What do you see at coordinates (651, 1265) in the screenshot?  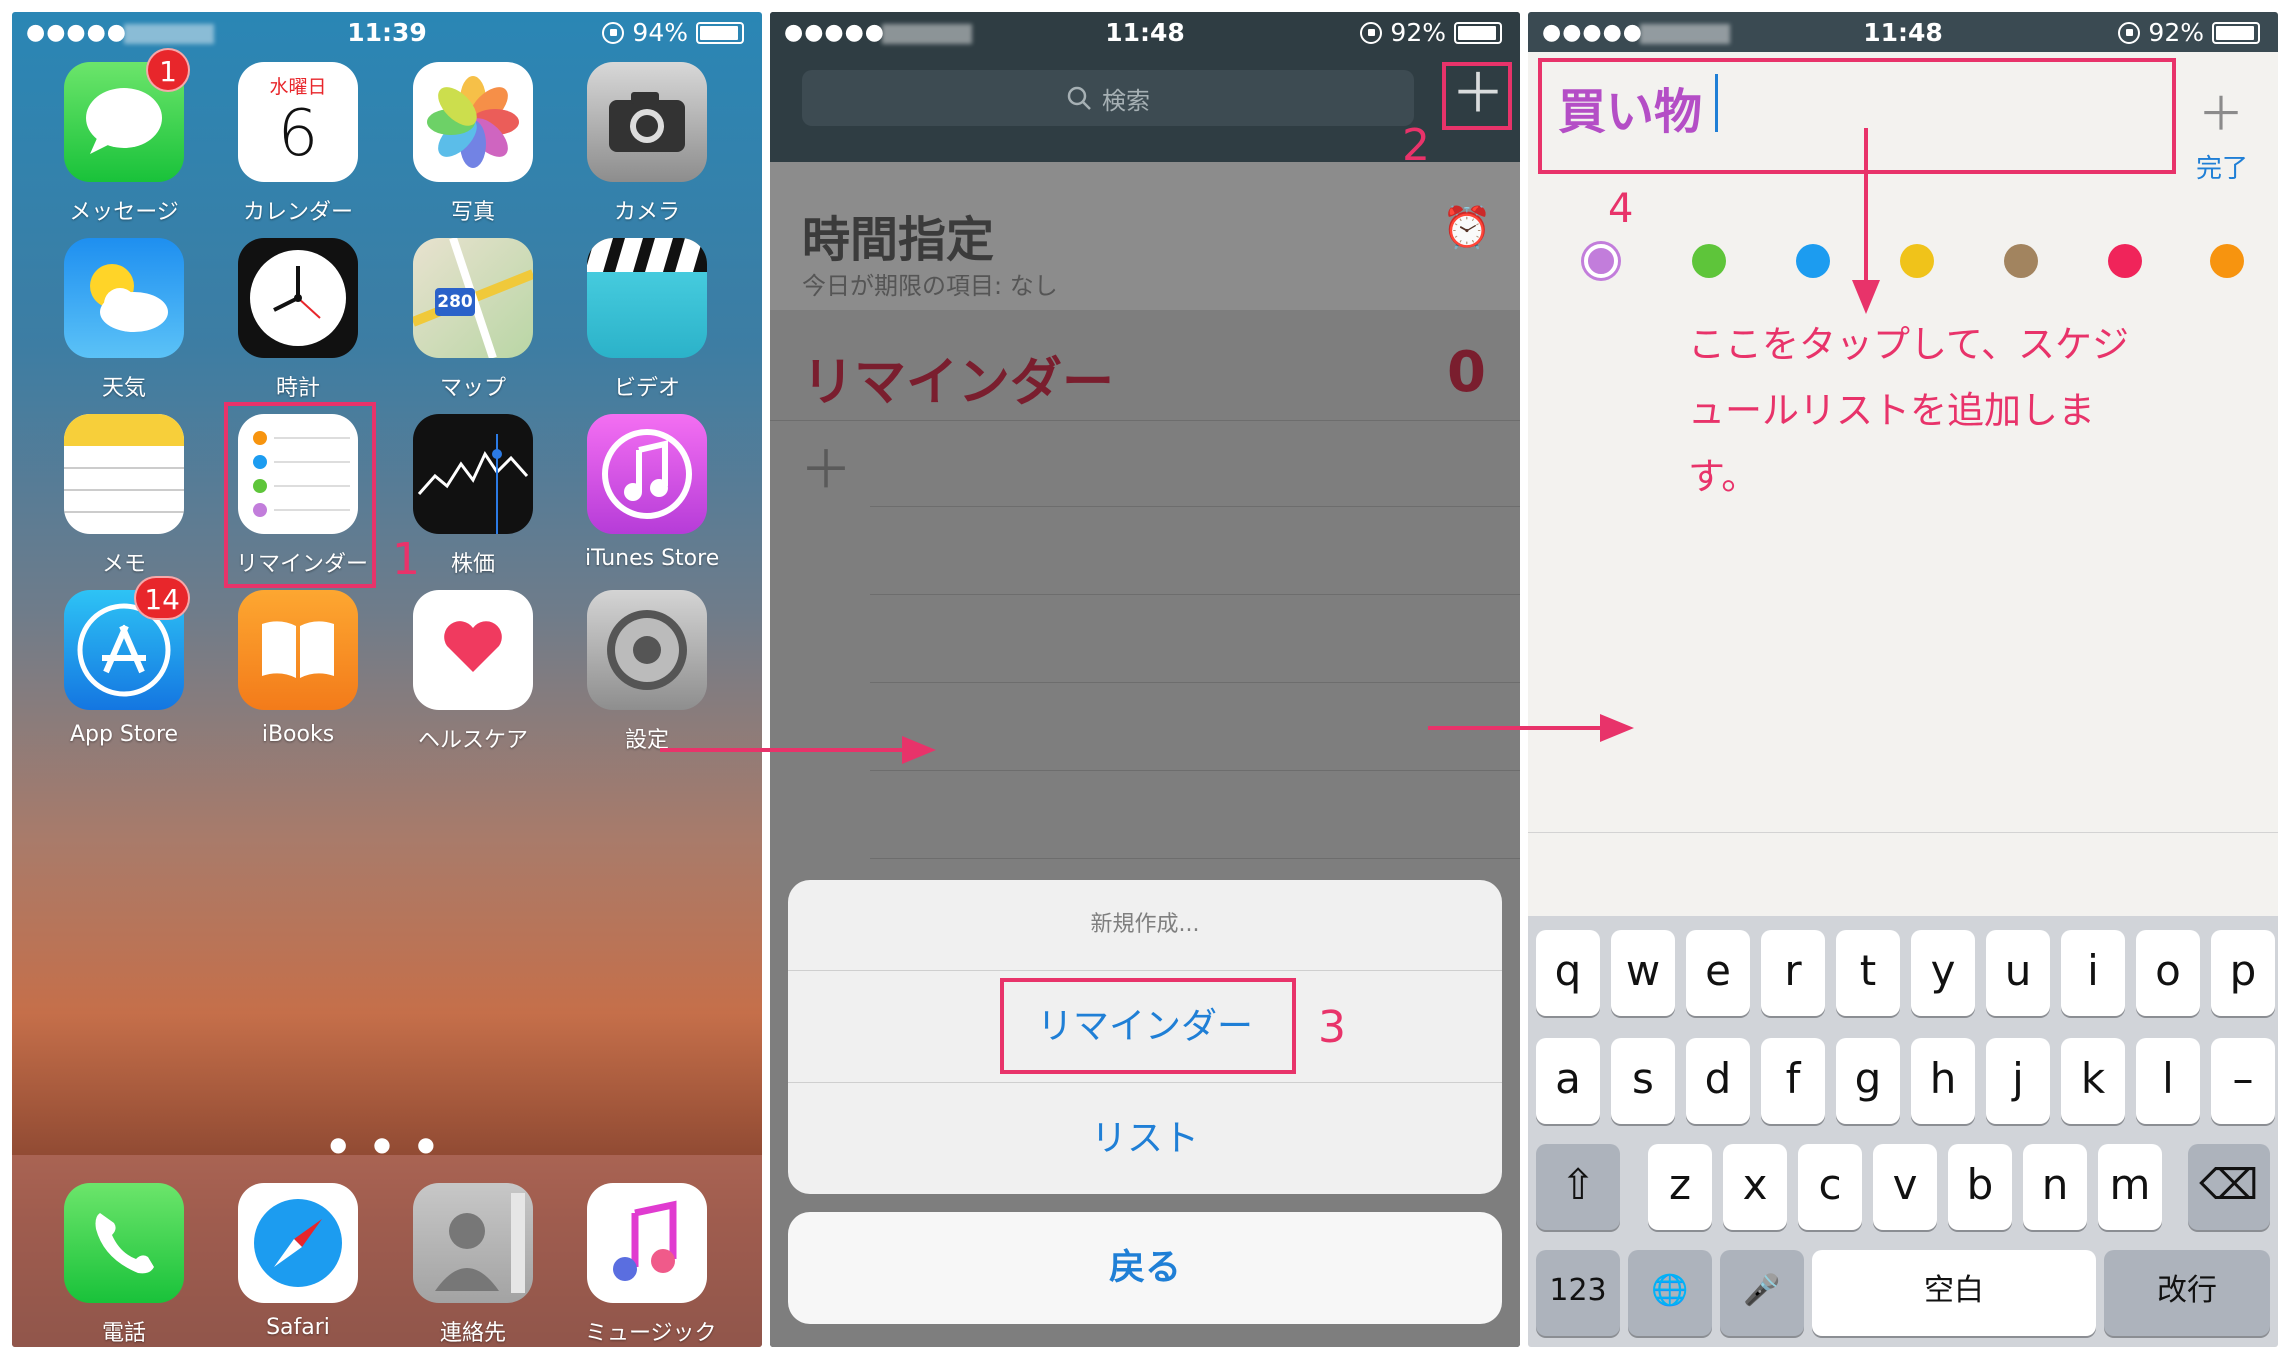 I see `app-music: ミュージック` at bounding box center [651, 1265].